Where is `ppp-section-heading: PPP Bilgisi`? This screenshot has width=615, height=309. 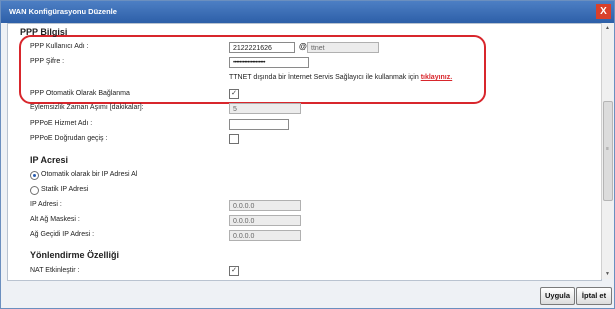 ppp-section-heading: PPP Bilgisi is located at coordinates (44, 32).